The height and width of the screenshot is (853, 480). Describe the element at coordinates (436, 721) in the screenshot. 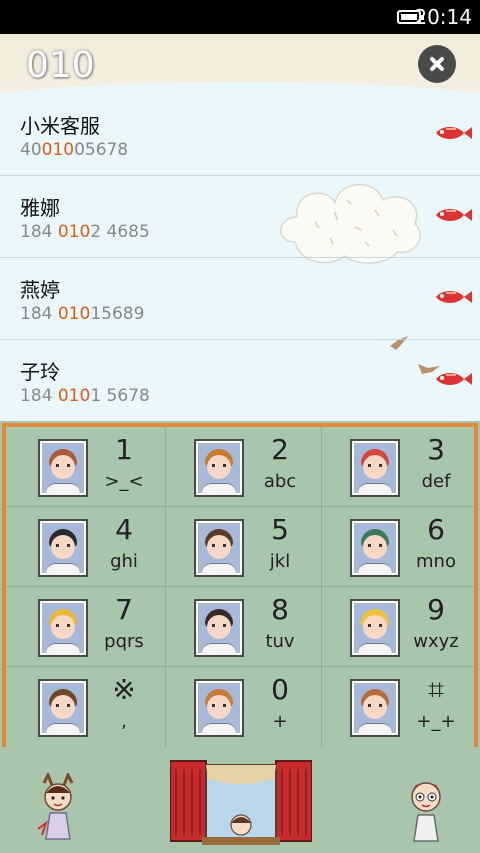

I see `key-letters: +_+` at that location.